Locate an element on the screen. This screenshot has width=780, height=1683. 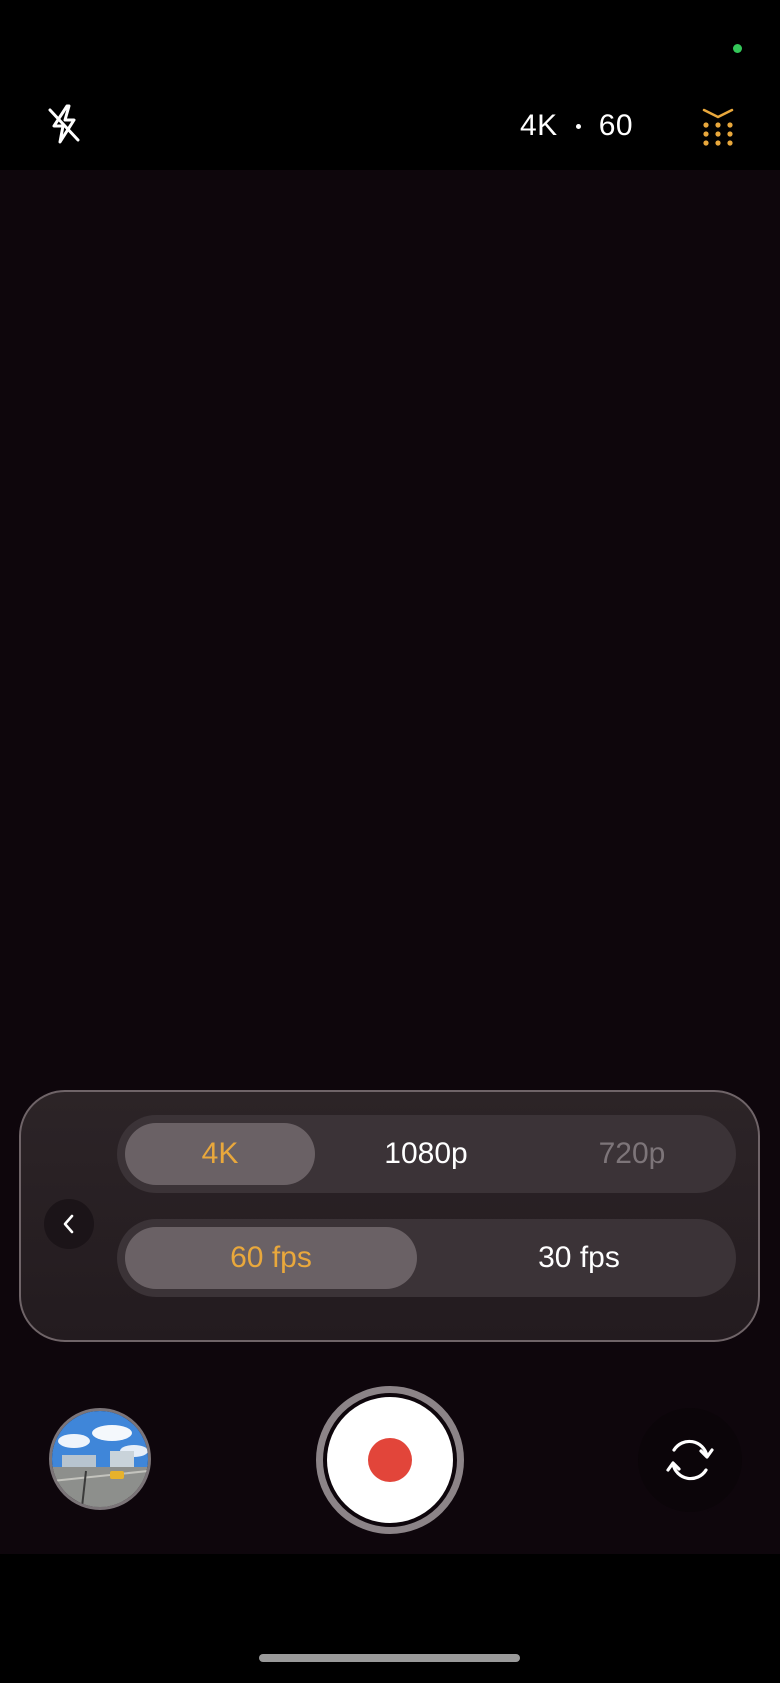
chevron-left-icon is located at coordinates (68, 1224).